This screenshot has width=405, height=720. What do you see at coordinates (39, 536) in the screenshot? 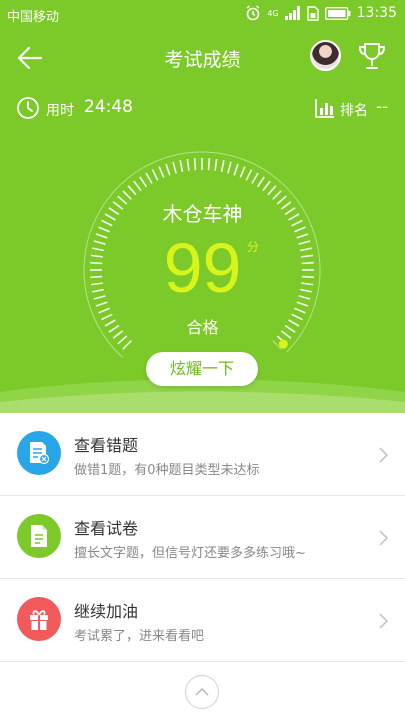
I see `document-icon` at bounding box center [39, 536].